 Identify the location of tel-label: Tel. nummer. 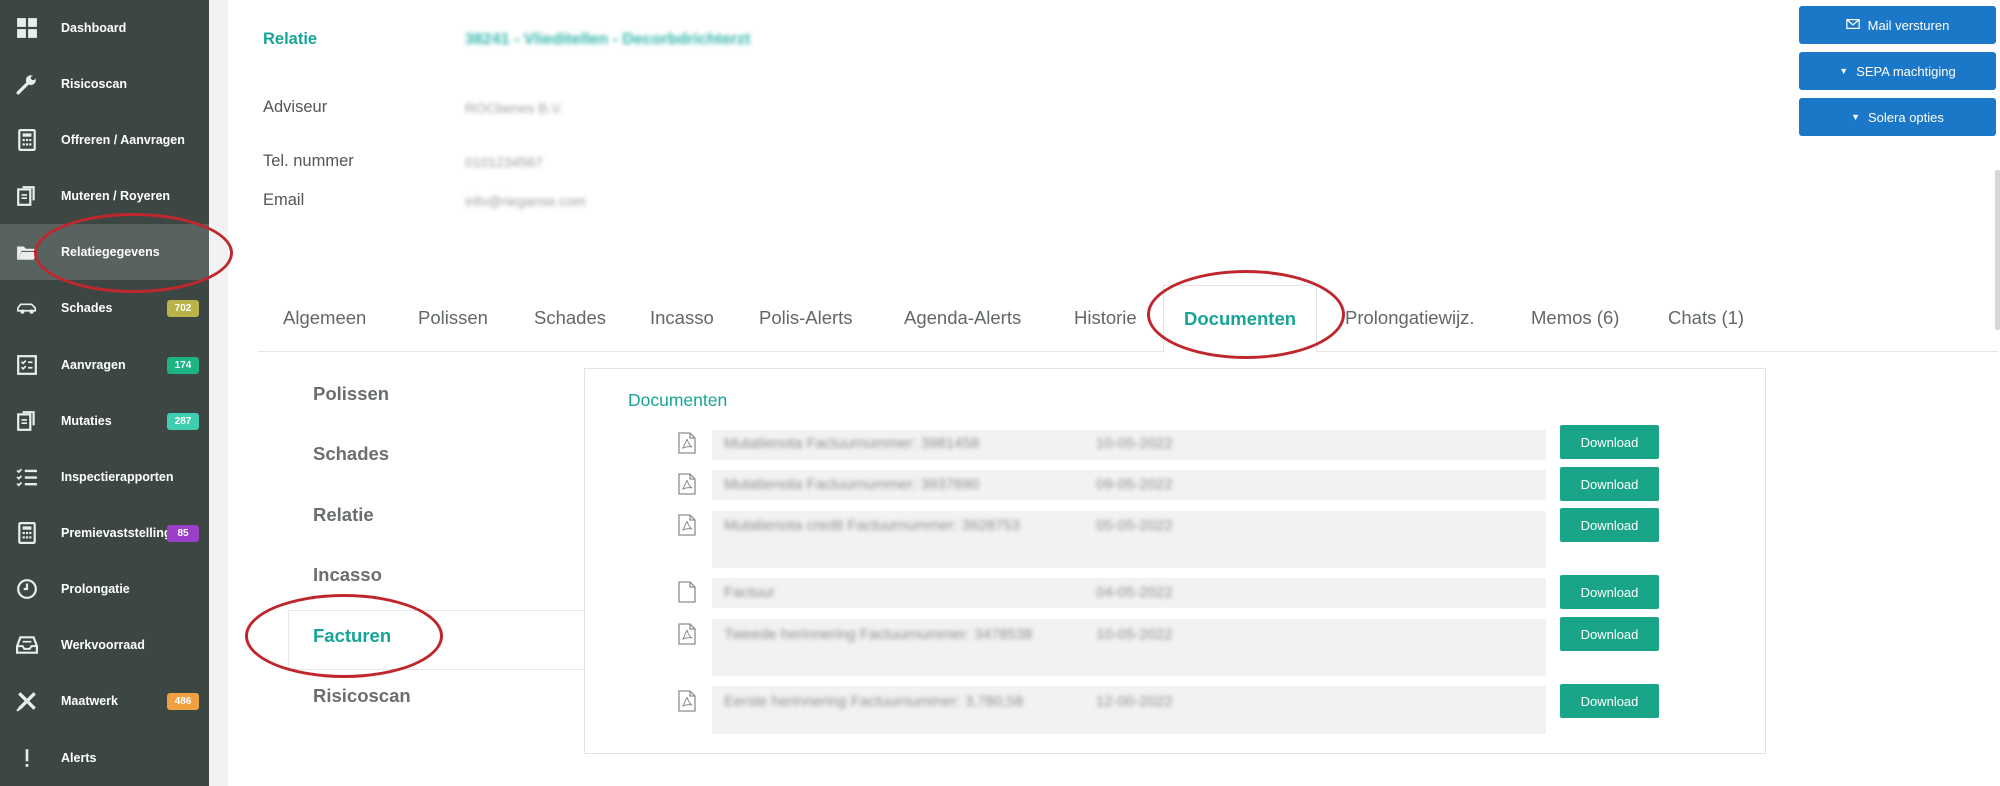
(308, 161).